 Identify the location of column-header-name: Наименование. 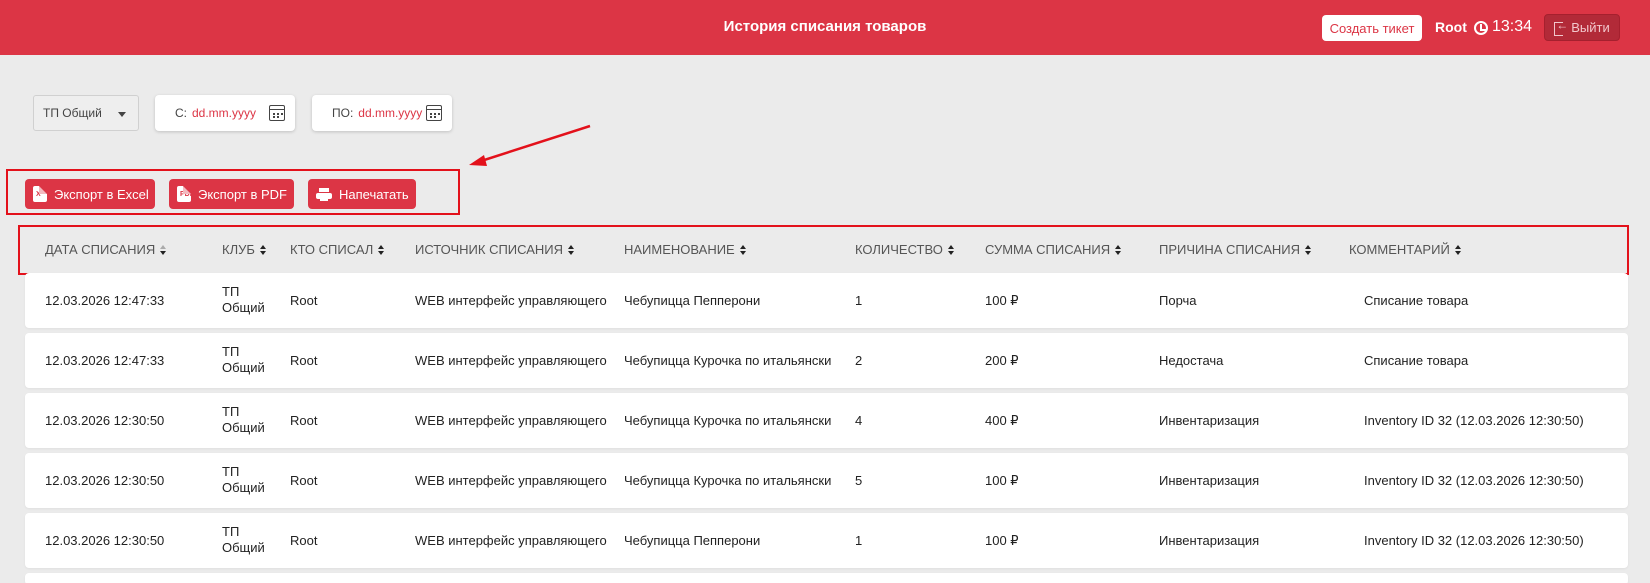
(685, 249).